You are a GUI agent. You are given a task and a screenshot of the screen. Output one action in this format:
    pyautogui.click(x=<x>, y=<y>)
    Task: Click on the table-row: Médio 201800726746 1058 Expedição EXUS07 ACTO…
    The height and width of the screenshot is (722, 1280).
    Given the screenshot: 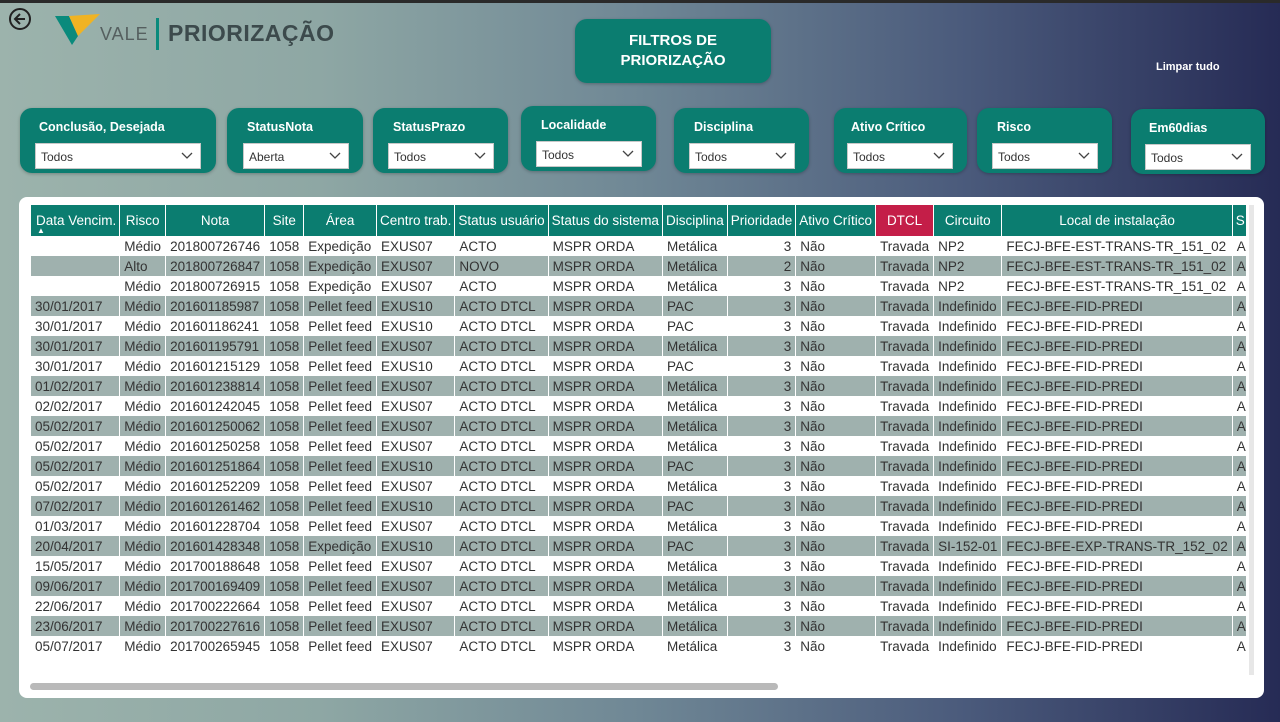 What is the action you would take?
    pyautogui.click(x=638, y=246)
    